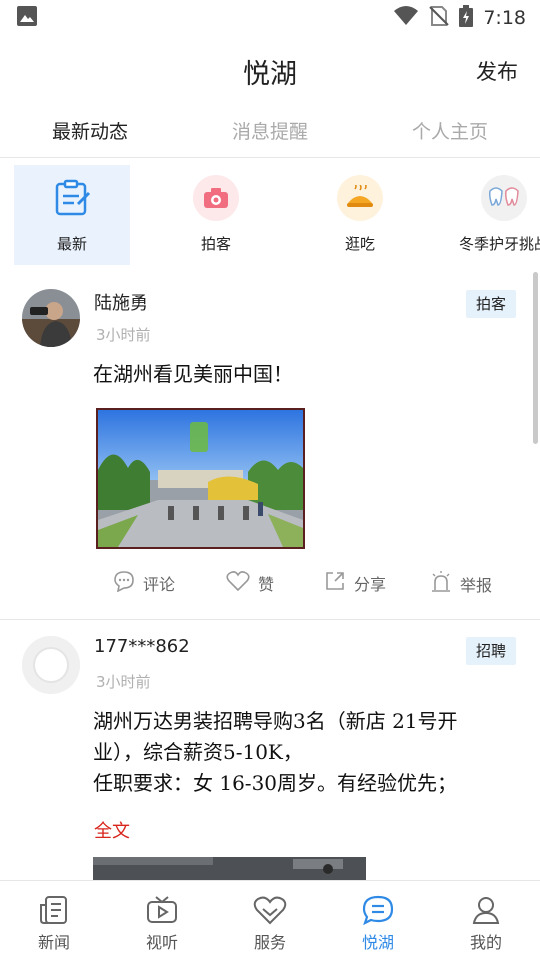 The height and width of the screenshot is (960, 540). What do you see at coordinates (161, 942) in the screenshot?
I see `nav-label: 视听` at bounding box center [161, 942].